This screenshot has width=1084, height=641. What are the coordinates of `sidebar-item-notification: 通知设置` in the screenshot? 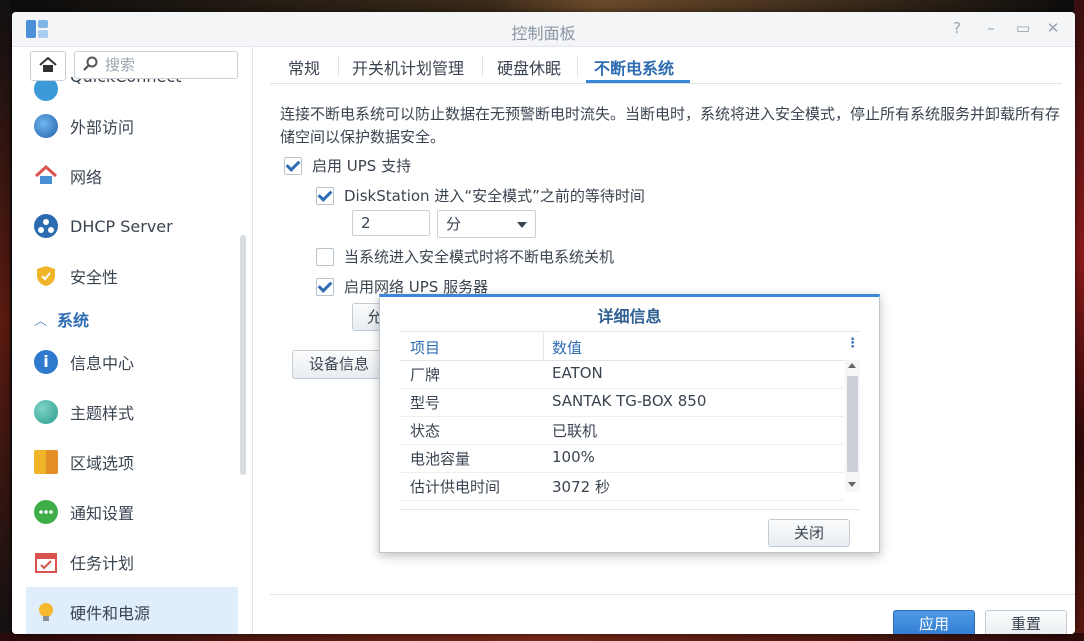 It's located at (132, 512).